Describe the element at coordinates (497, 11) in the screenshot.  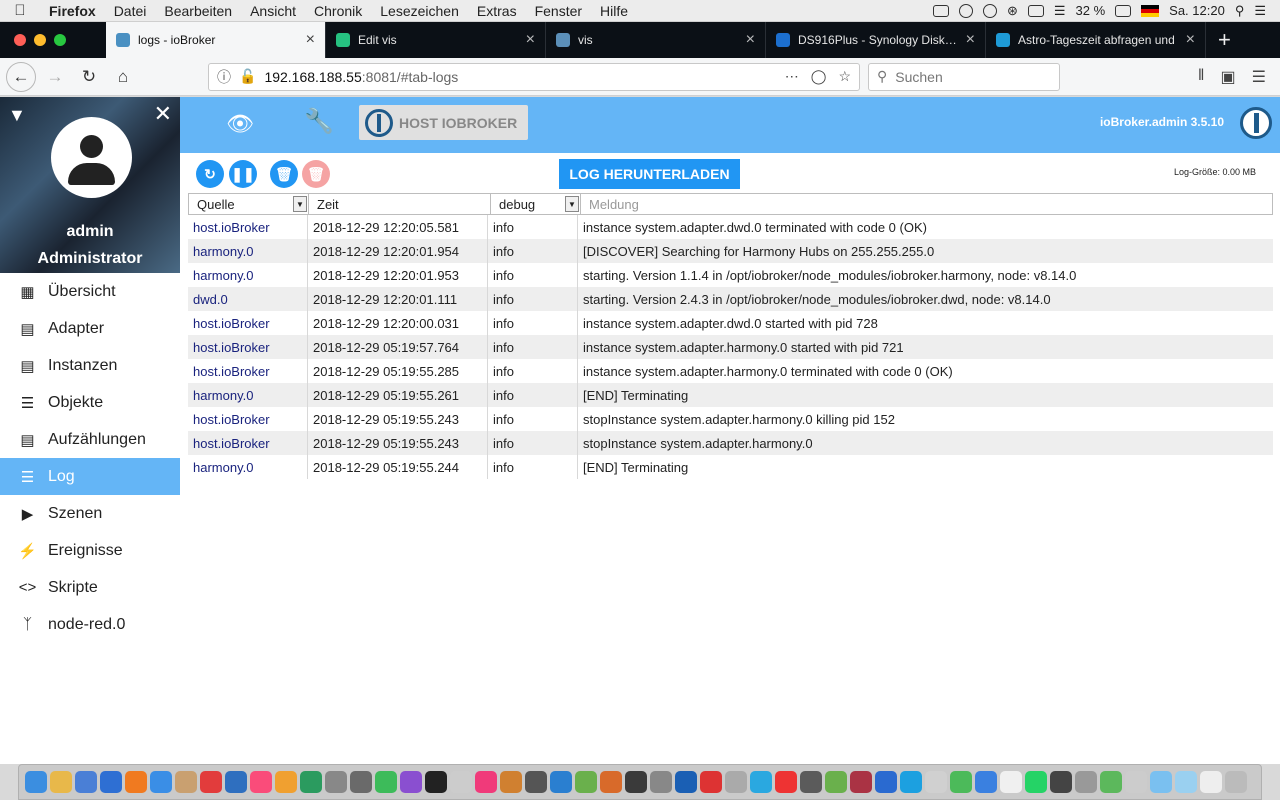
I see `menu-extras: Extras` at that location.